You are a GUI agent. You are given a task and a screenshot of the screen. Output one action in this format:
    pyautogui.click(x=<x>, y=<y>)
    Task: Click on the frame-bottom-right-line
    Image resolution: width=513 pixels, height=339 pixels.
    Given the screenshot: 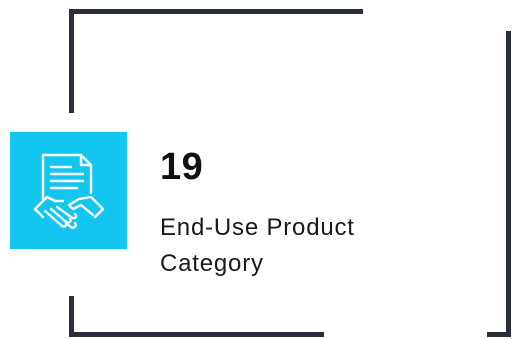 What is the action you would take?
    pyautogui.click(x=499, y=334)
    